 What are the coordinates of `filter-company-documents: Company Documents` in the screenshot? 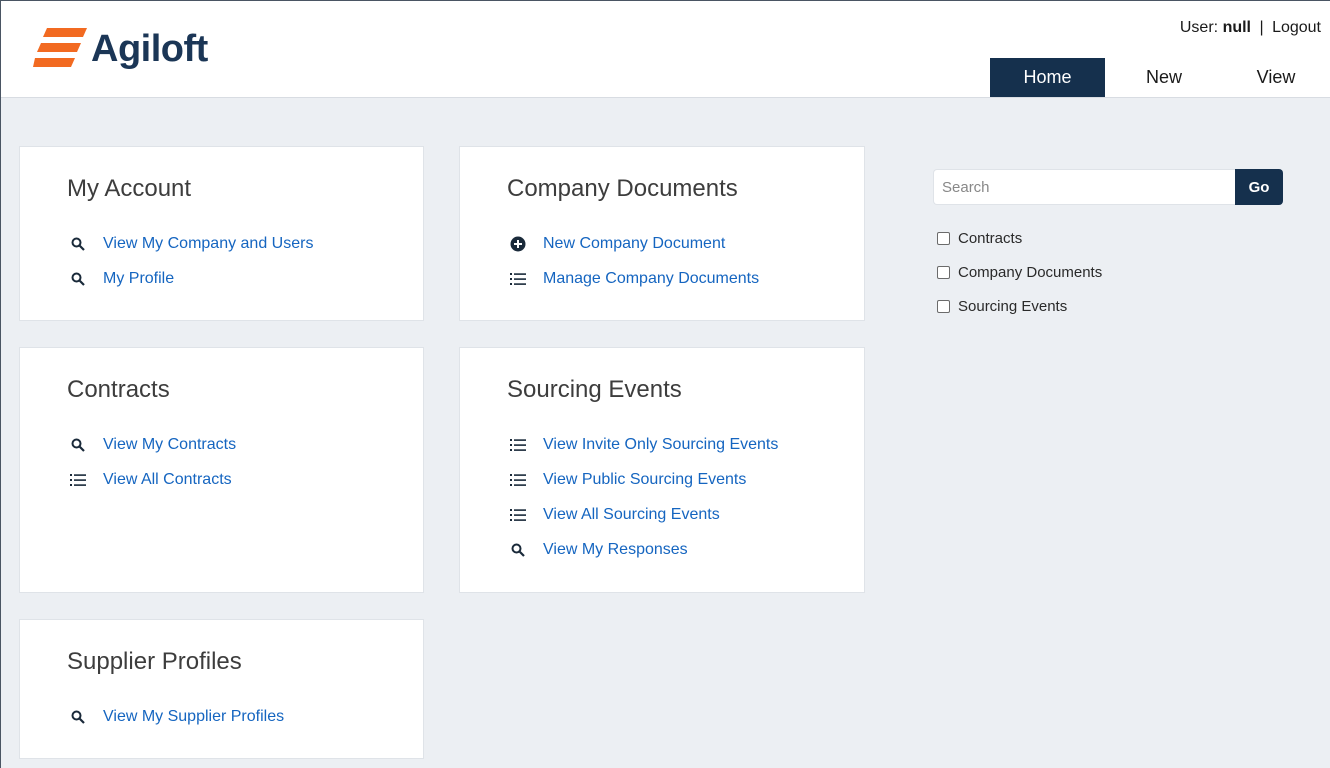 It's located at (1019, 272).